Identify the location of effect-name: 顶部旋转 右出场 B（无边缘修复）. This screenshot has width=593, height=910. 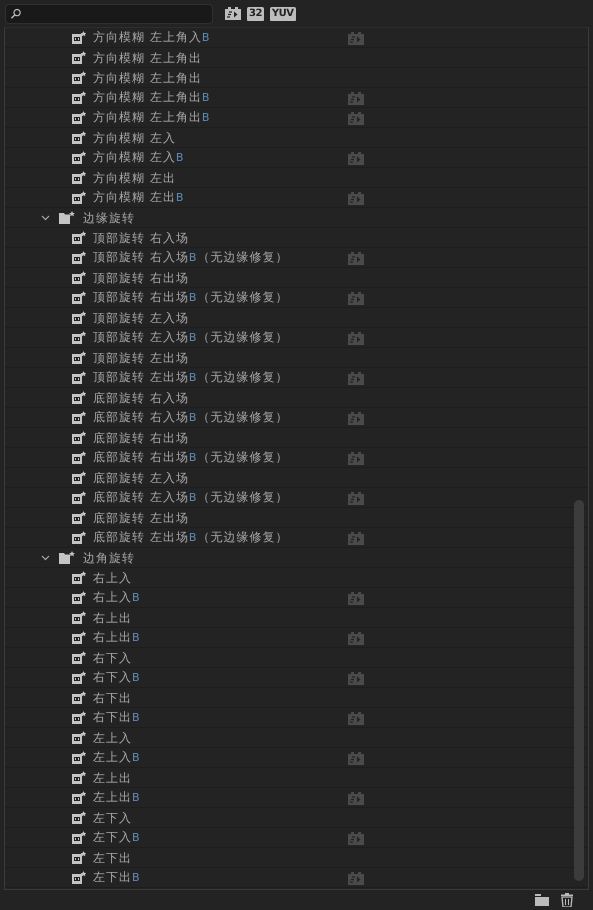
(190, 297).